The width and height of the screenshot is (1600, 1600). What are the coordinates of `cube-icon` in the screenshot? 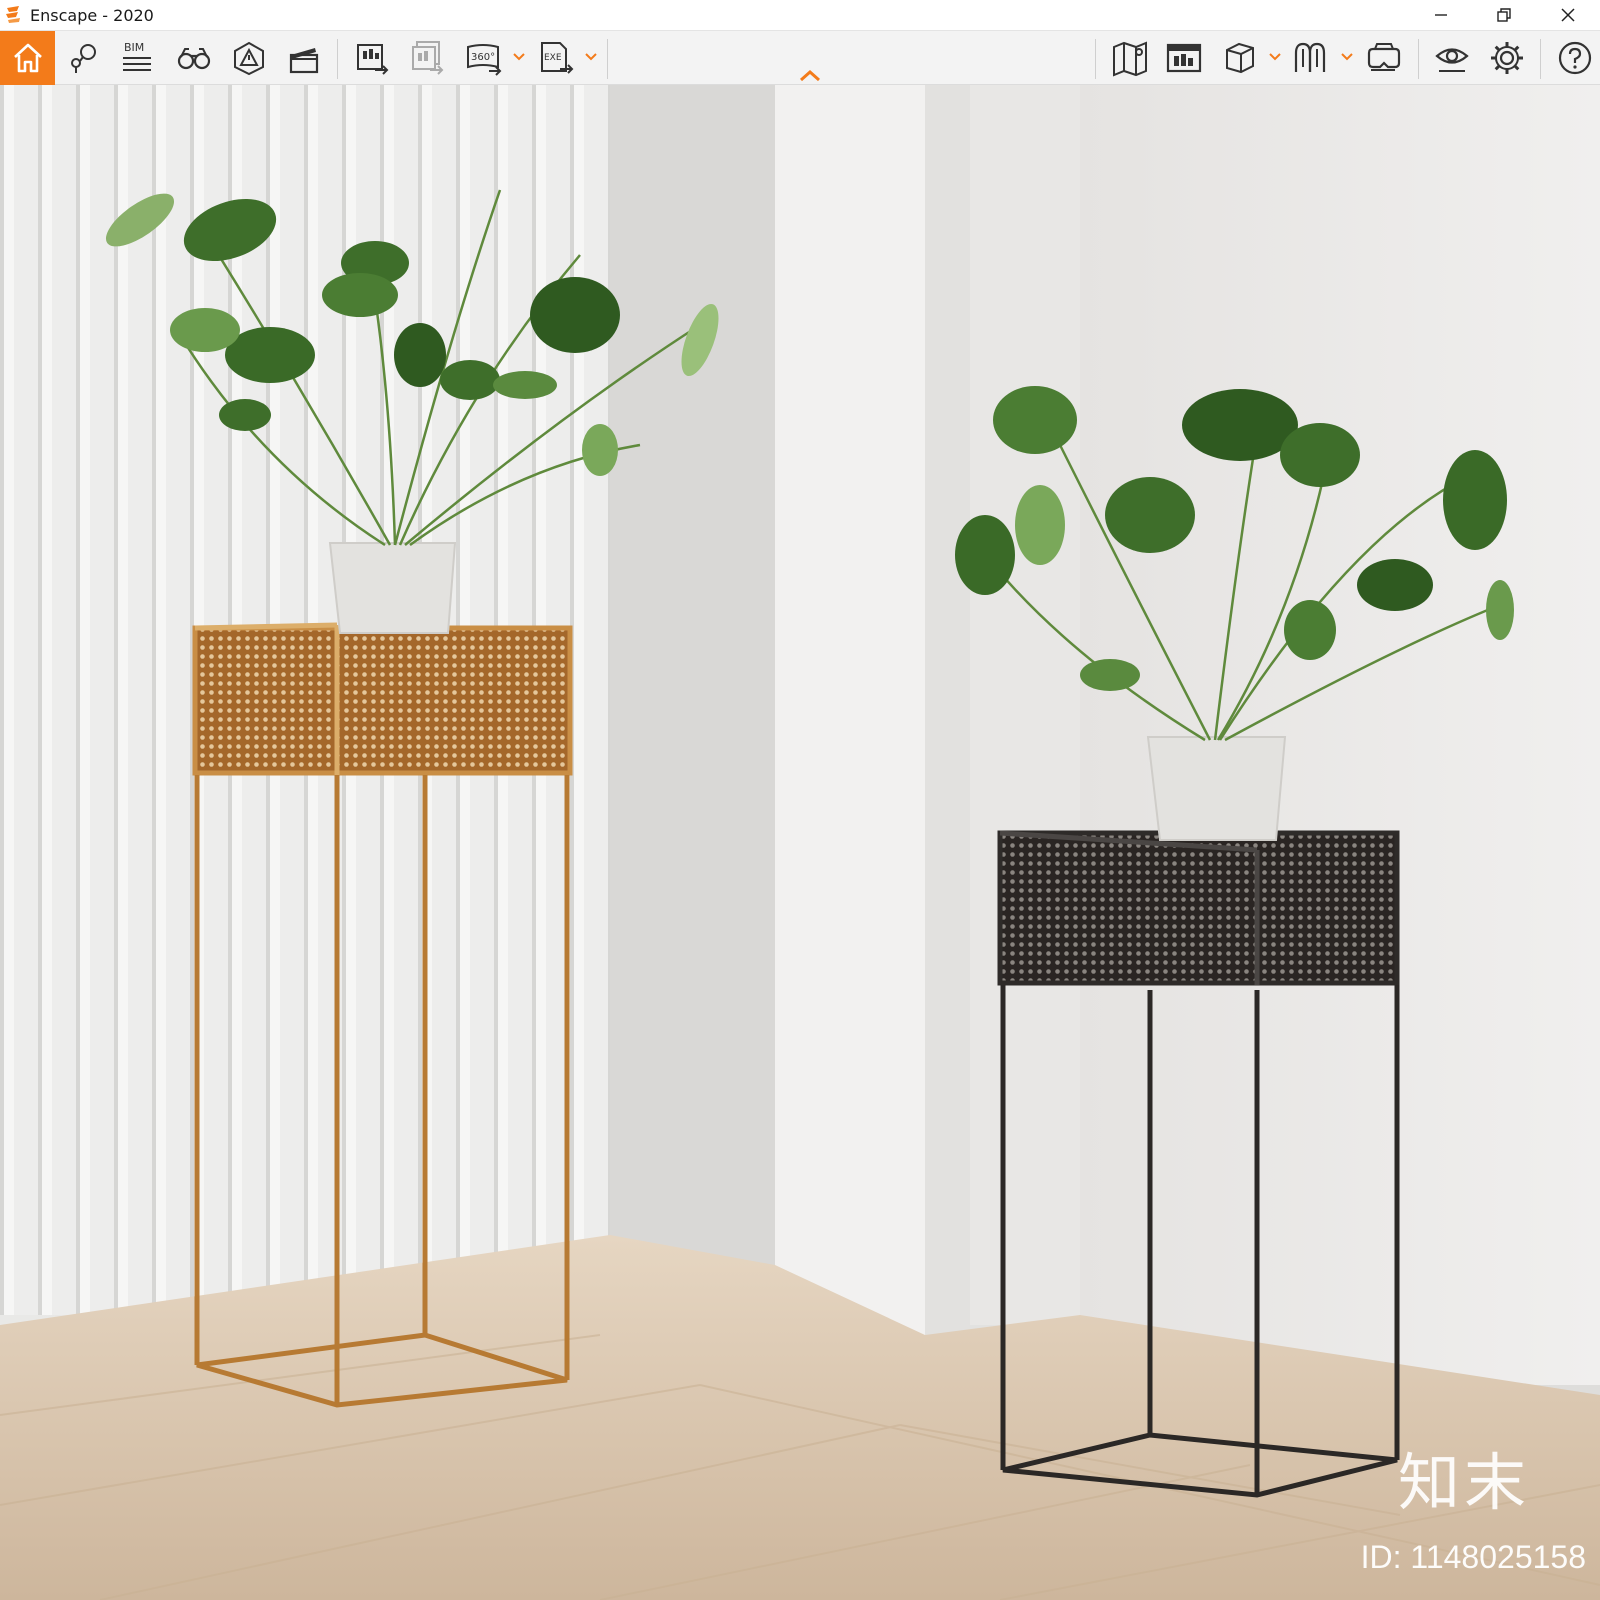 It's located at (1240, 58).